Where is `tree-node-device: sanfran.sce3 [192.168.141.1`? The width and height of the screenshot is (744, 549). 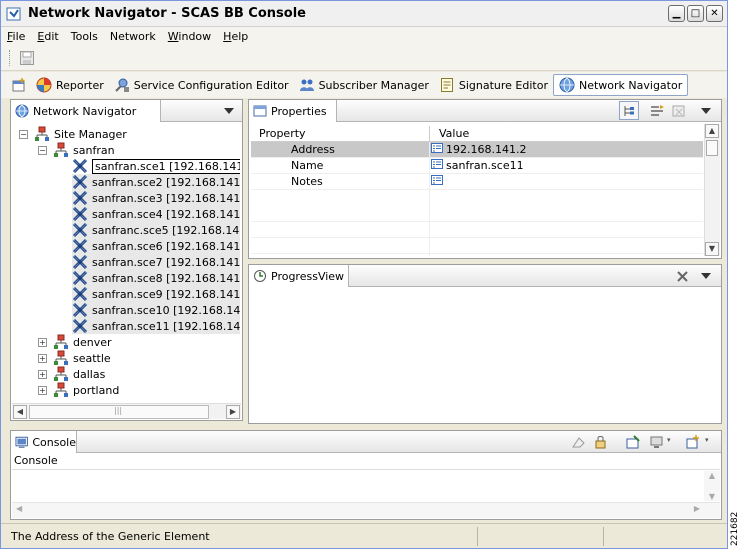 tree-node-device: sanfran.sce3 [192.168.141.1 is located at coordinates (156, 198).